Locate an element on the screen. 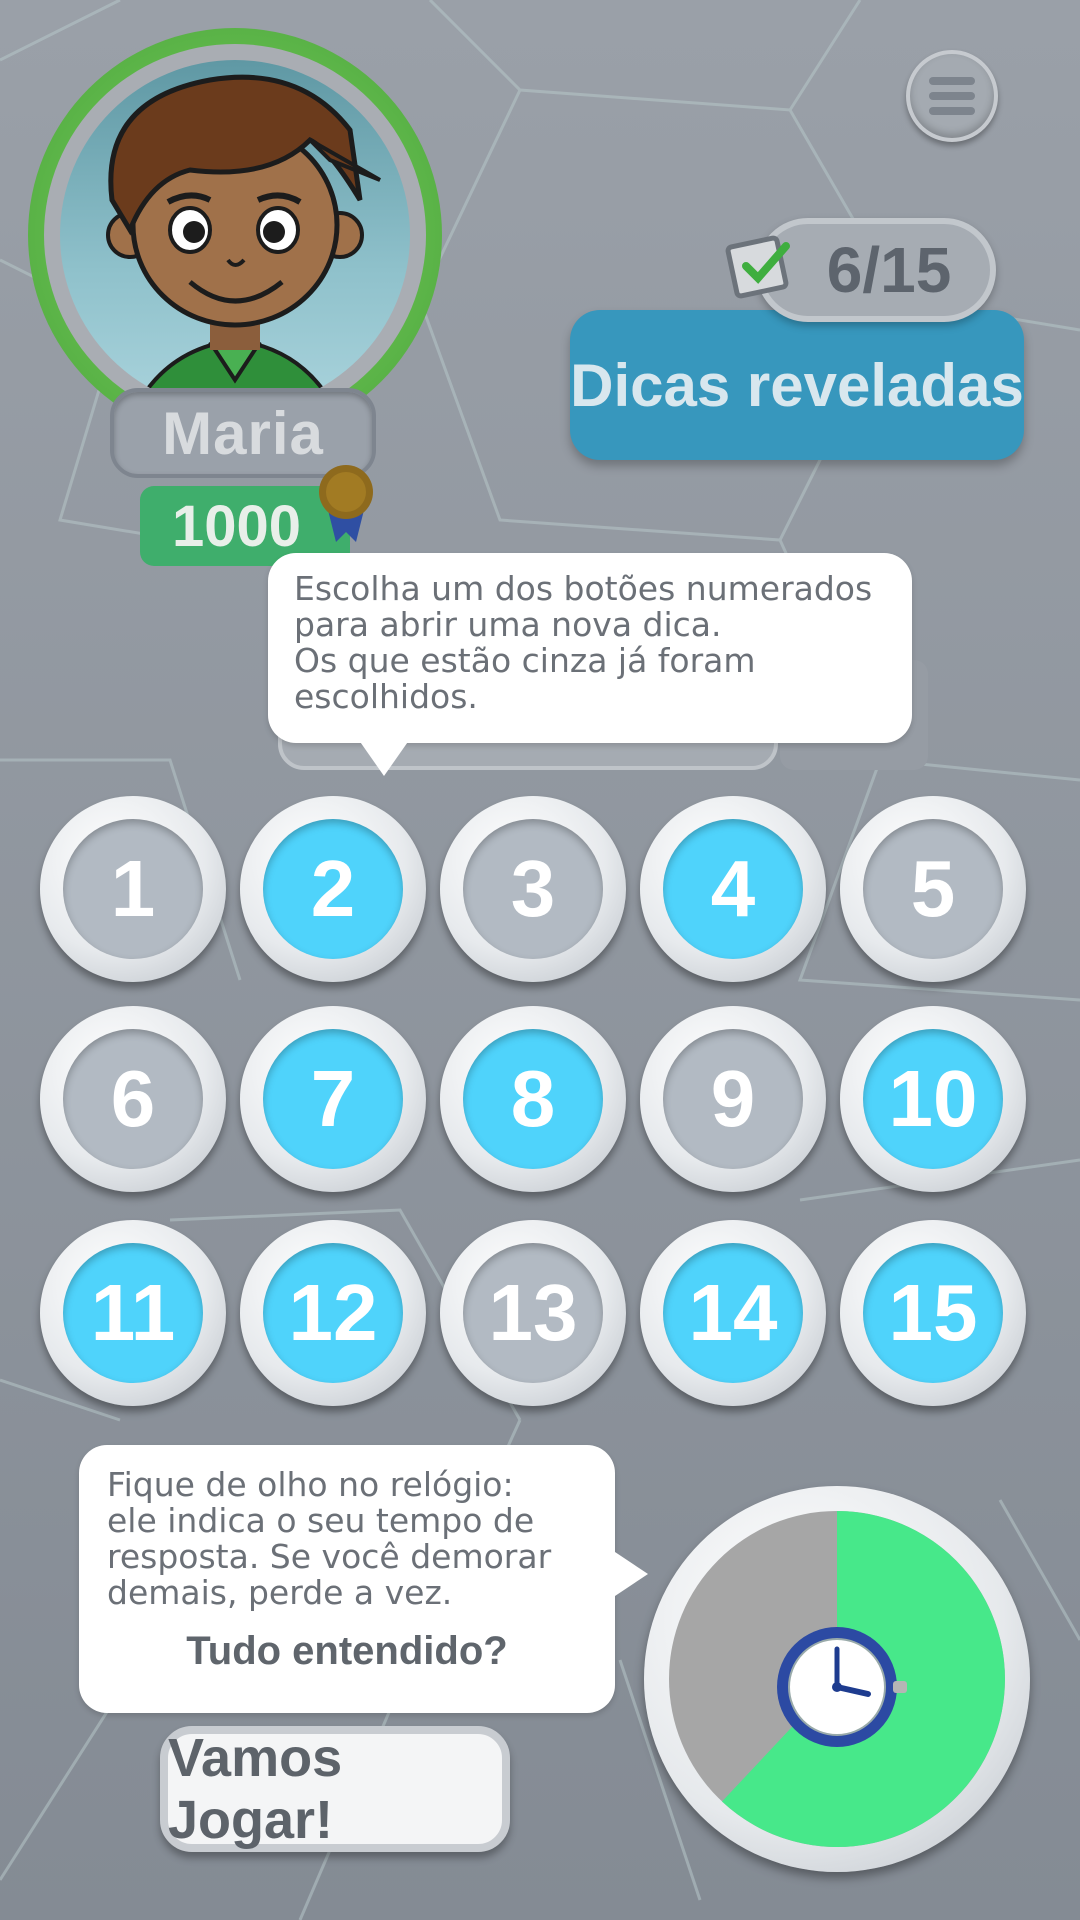 This screenshot has height=1920, width=1080. hint-button-label: 12 is located at coordinates (333, 1313).